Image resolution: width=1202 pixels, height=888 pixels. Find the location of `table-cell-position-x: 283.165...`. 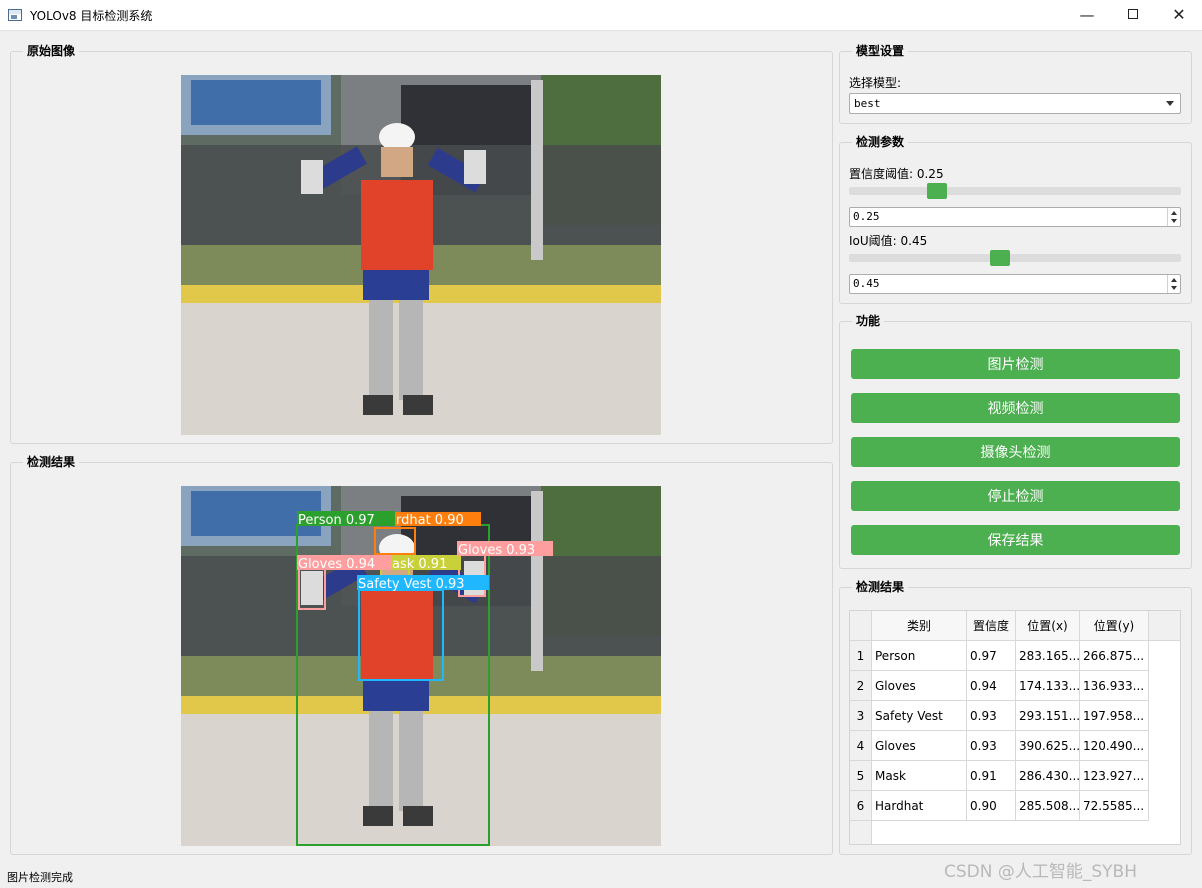

table-cell-position-x: 283.165... is located at coordinates (1048, 656).